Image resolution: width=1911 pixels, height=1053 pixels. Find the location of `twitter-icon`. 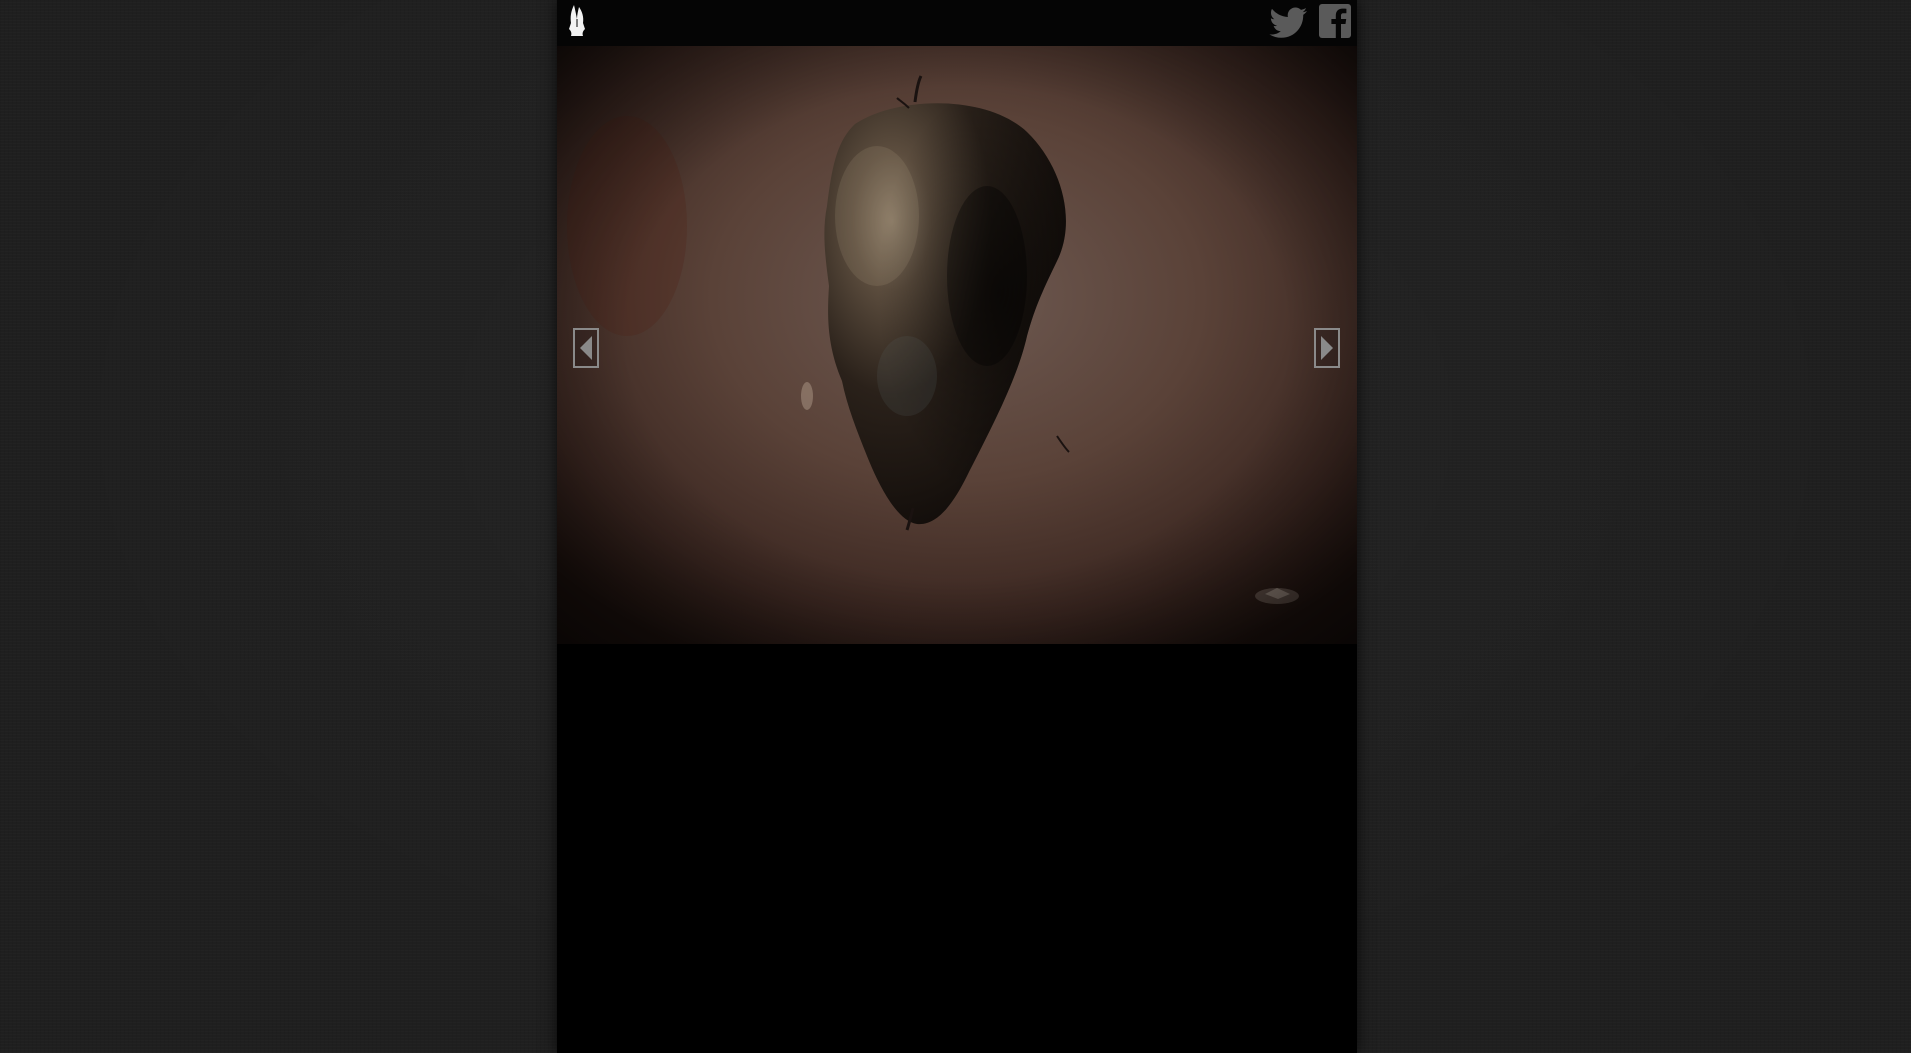

twitter-icon is located at coordinates (1288, 22).